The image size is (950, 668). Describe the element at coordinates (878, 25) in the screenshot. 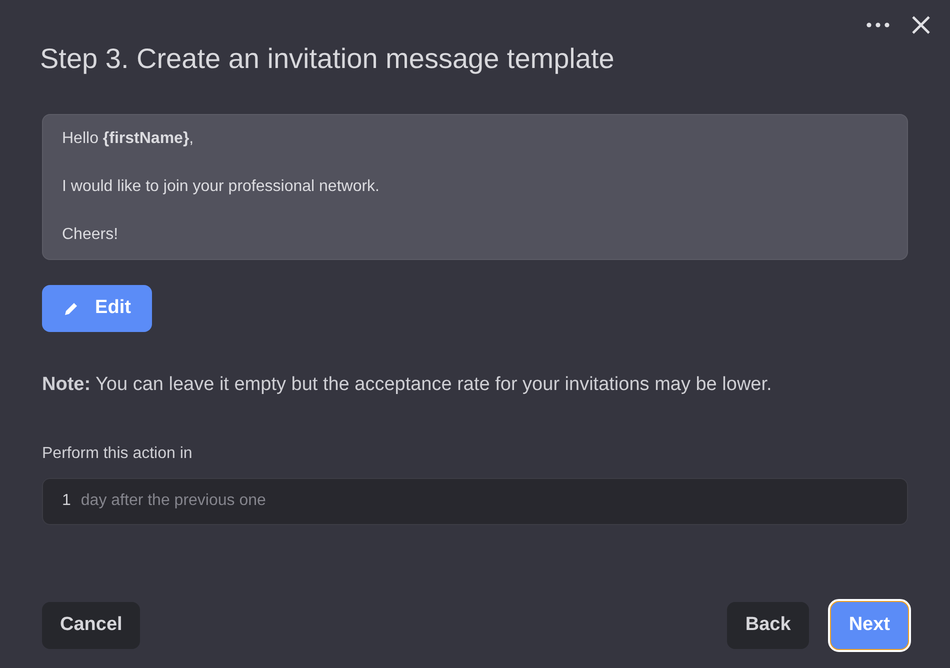

I see `more-icon` at that location.